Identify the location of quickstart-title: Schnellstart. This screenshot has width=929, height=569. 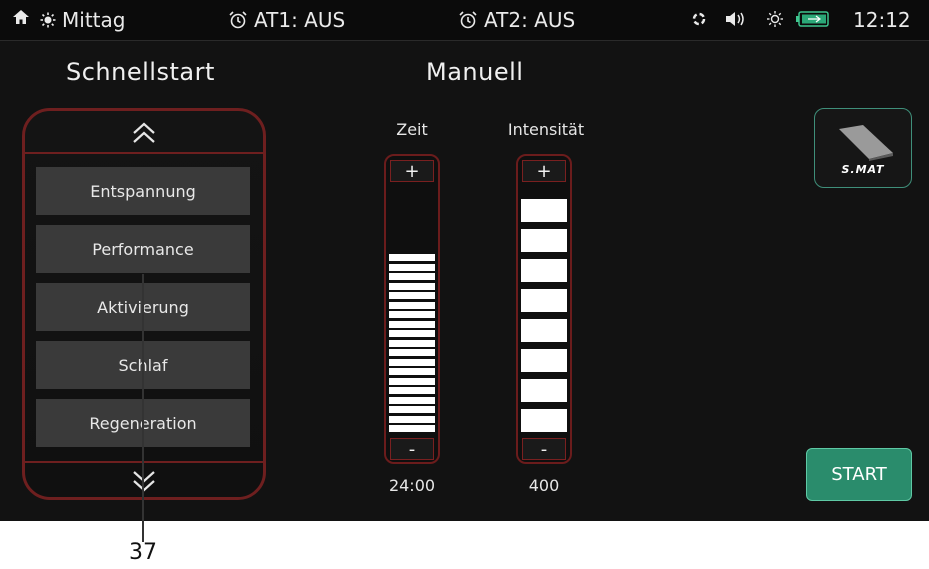
(140, 72).